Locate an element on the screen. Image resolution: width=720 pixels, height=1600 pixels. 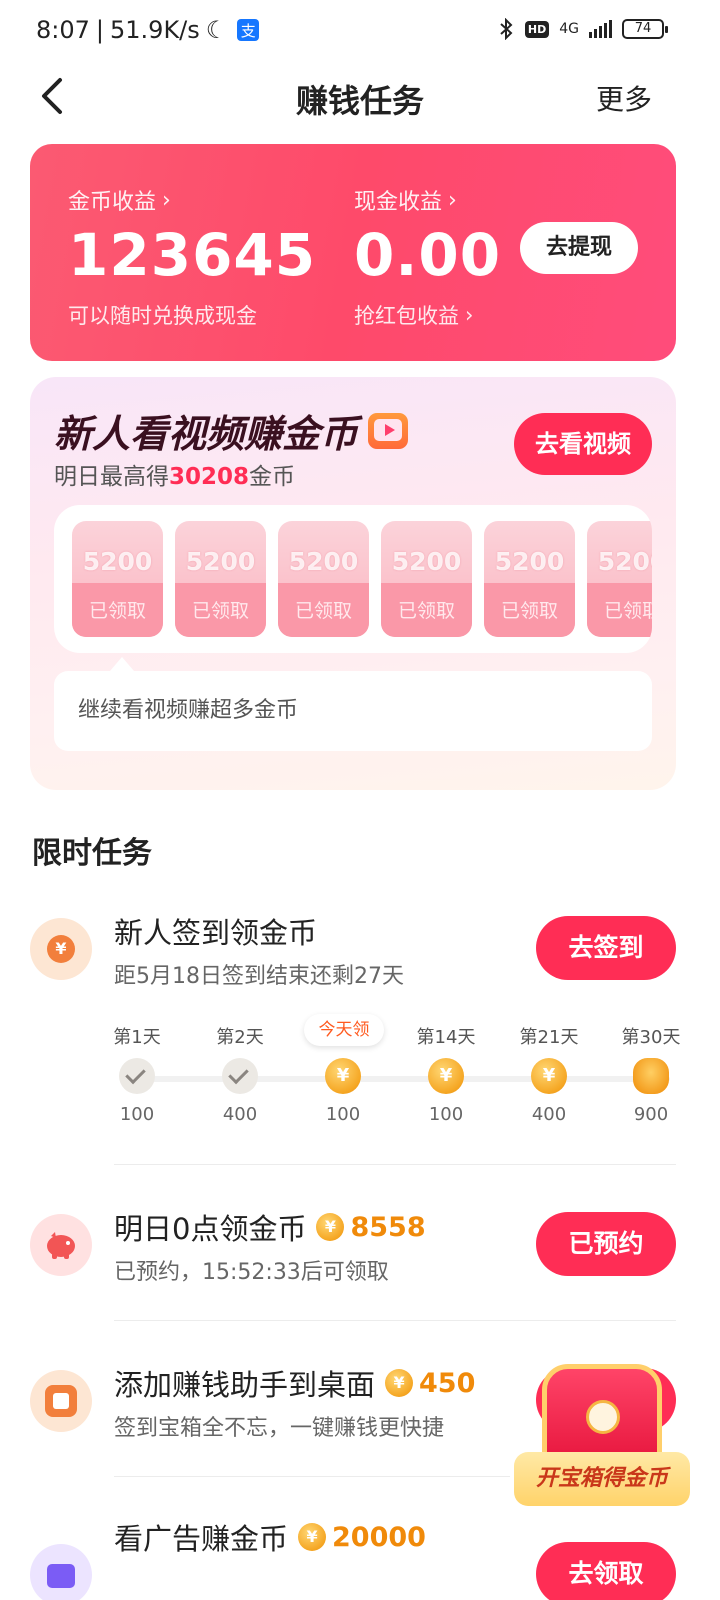
status-bar: 8:07 | 51.9K/s ☾ 支 HD 4G 74 is located at coordinates (360, 32).